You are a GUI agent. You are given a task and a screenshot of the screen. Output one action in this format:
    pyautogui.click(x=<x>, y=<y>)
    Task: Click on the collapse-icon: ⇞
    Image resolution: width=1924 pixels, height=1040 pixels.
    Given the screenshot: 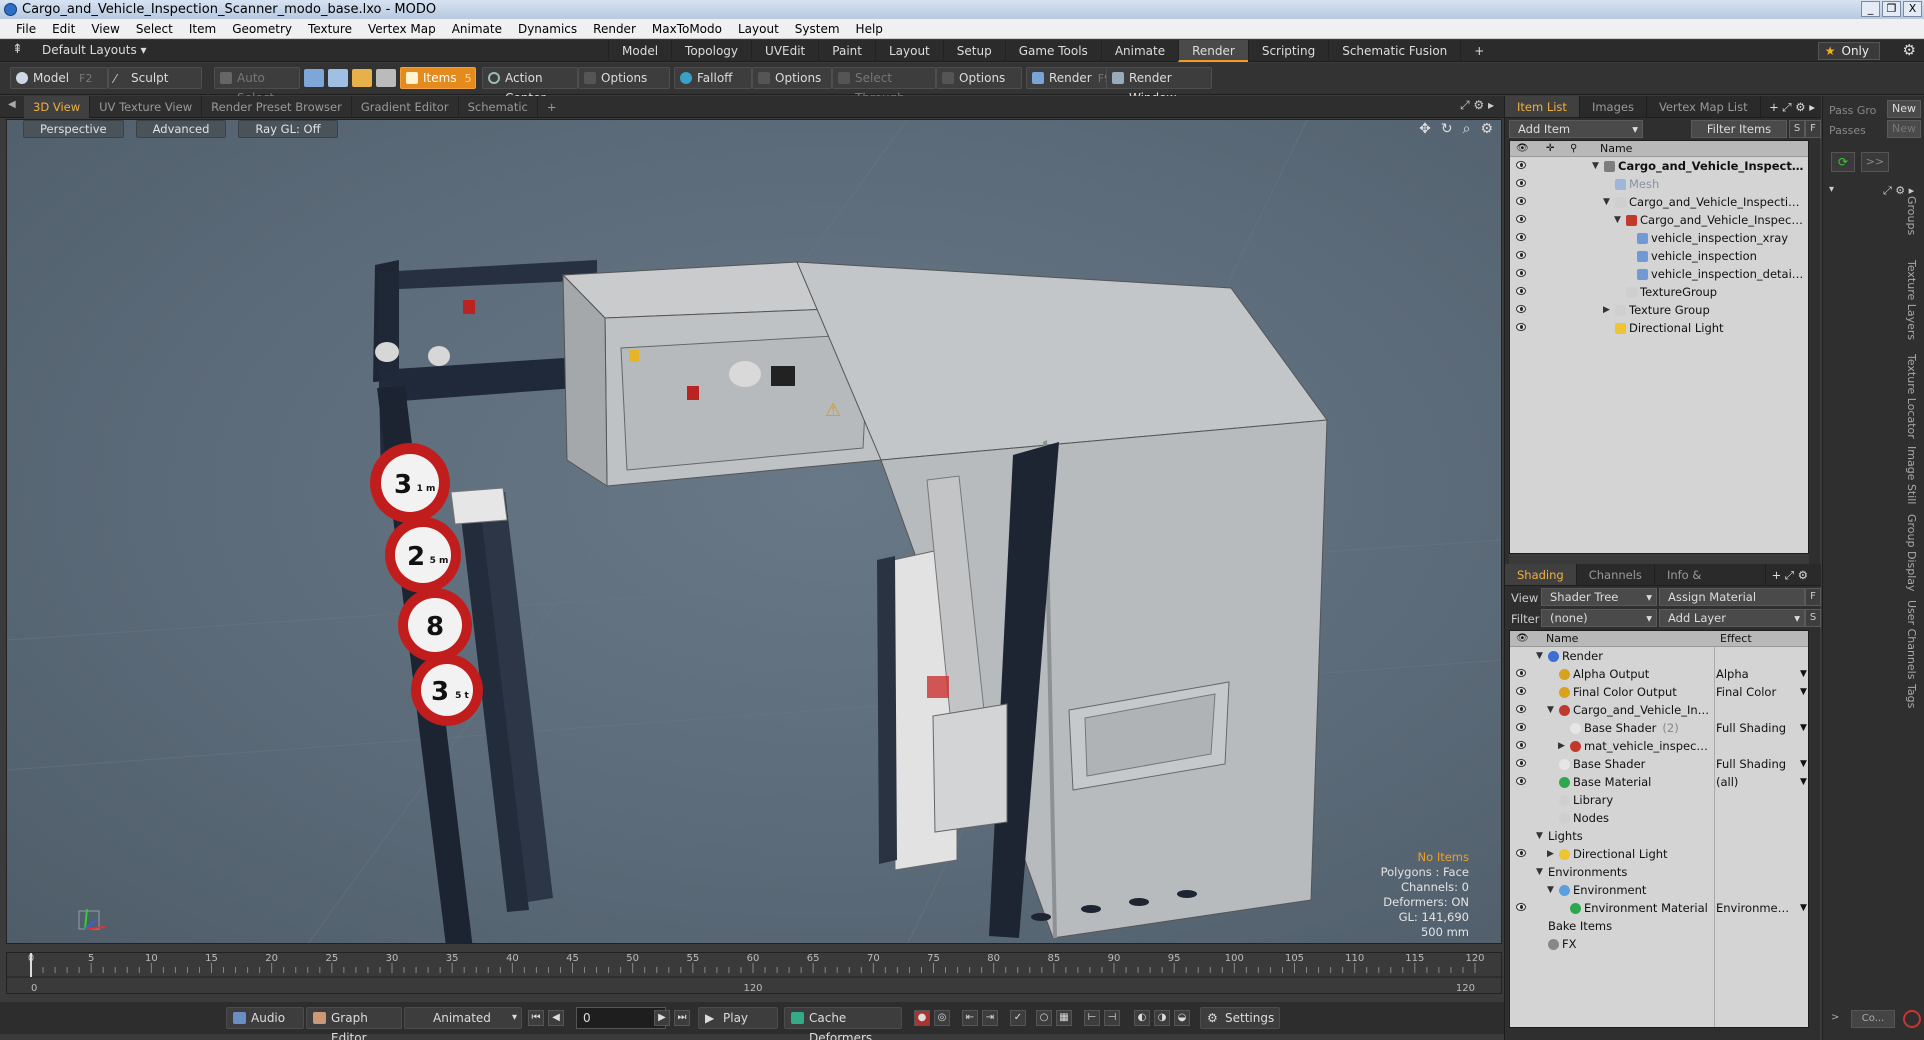 What is the action you would take?
    pyautogui.click(x=17, y=49)
    